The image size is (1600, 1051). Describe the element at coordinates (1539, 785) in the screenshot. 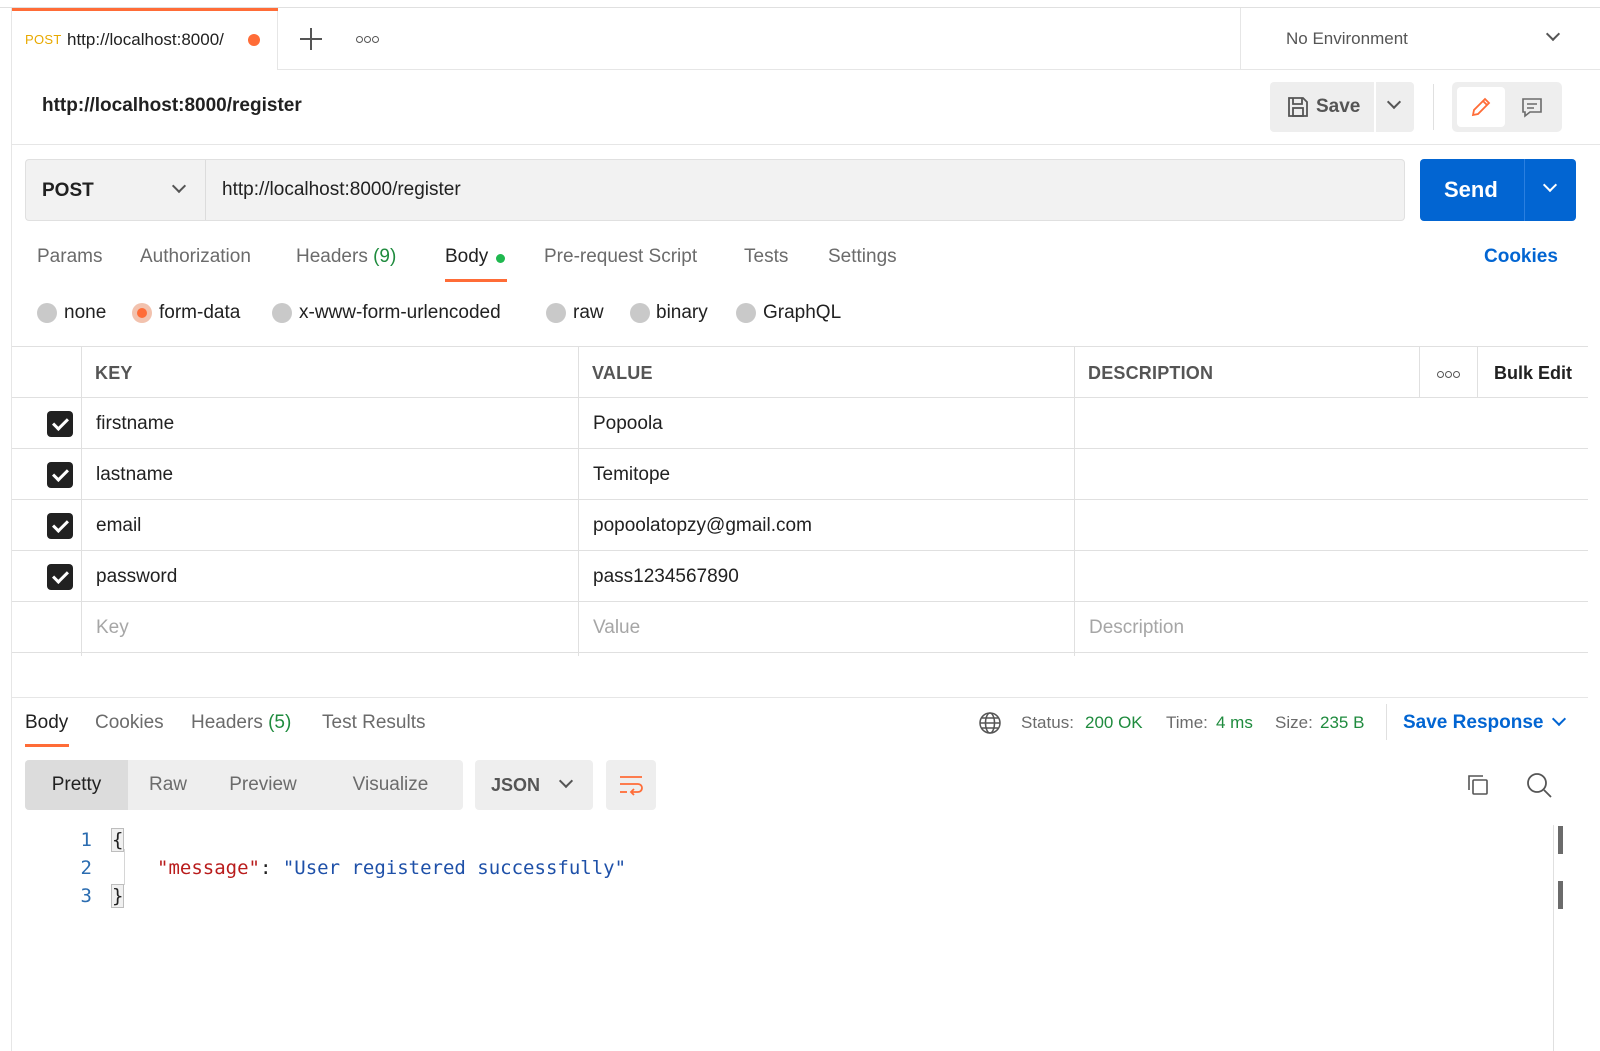

I see `search-icon` at that location.